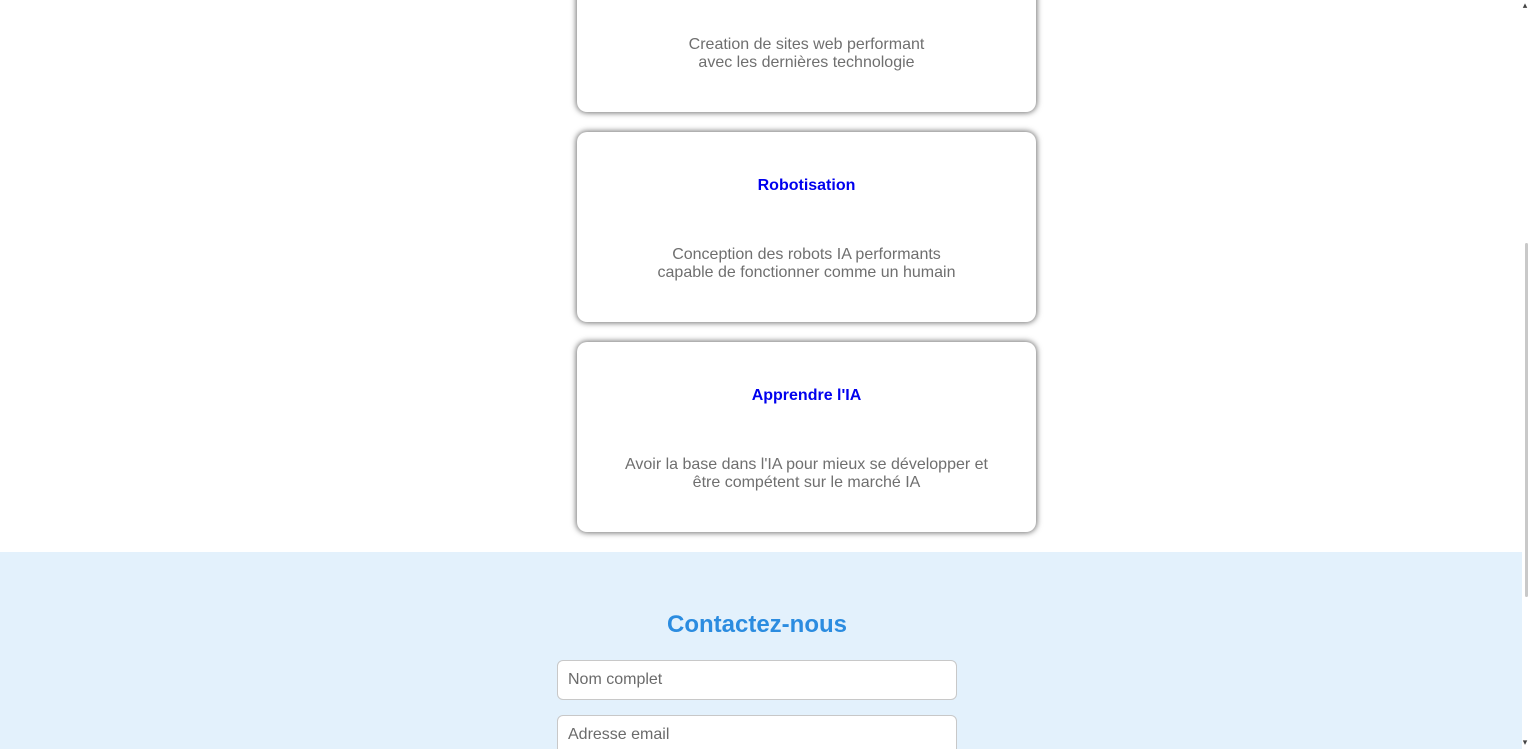  What do you see at coordinates (806, 44) in the screenshot?
I see `description-line: Creation de sites web performant` at bounding box center [806, 44].